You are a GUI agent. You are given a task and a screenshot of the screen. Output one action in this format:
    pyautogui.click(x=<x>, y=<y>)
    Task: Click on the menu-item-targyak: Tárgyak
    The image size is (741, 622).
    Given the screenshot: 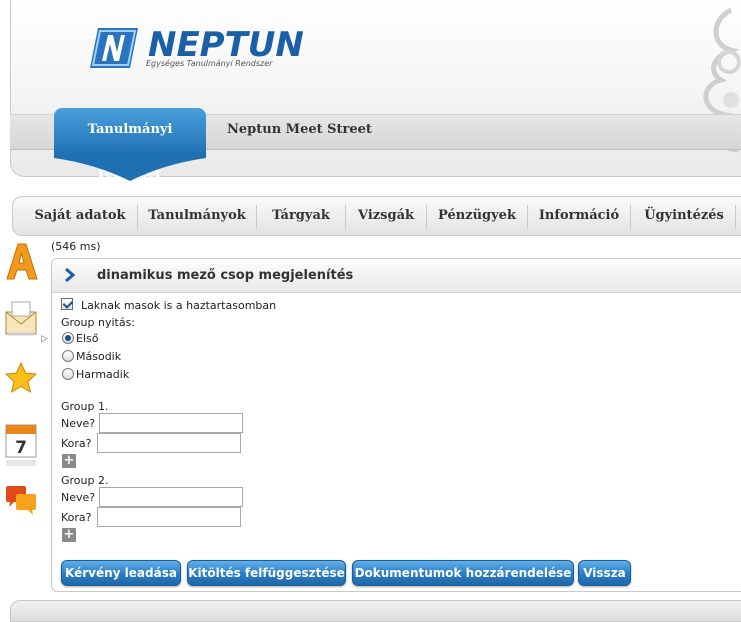 What is the action you would take?
    pyautogui.click(x=301, y=216)
    